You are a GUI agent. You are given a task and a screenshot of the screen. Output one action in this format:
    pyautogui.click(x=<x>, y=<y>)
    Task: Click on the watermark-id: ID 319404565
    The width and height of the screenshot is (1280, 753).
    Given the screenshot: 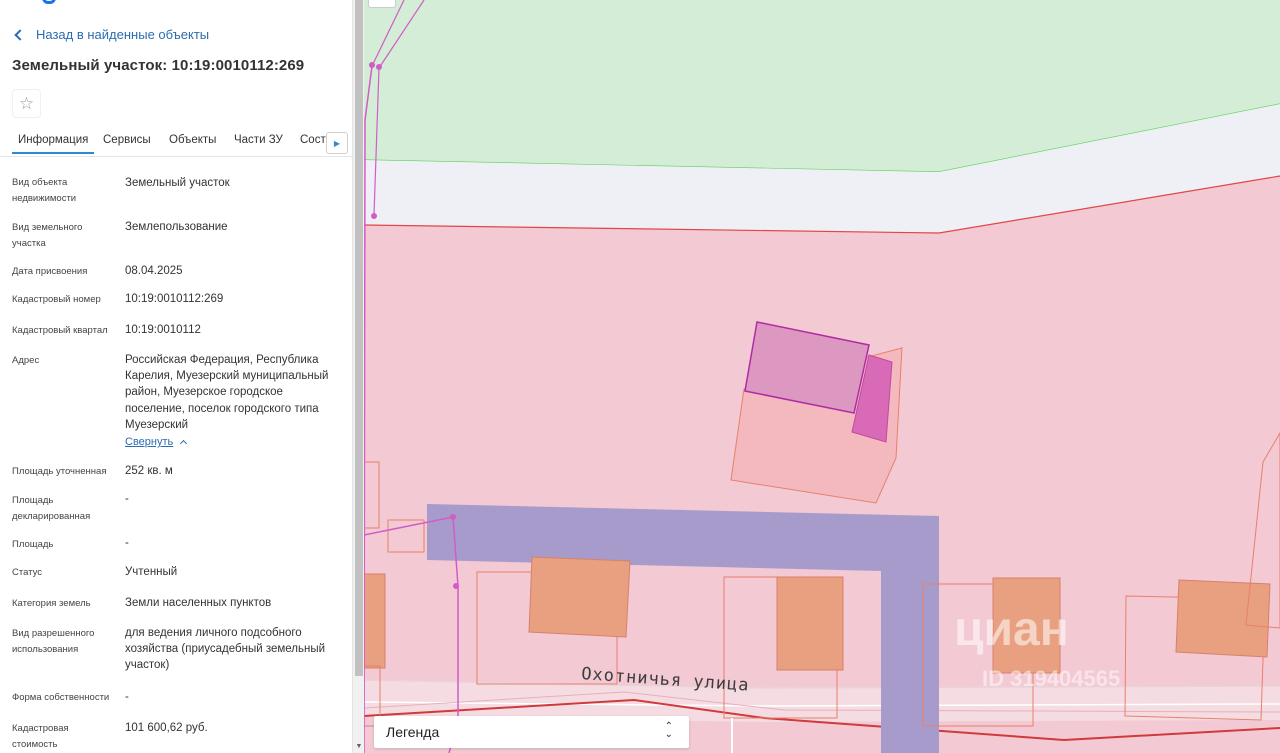 What is the action you would take?
    pyautogui.click(x=1051, y=678)
    